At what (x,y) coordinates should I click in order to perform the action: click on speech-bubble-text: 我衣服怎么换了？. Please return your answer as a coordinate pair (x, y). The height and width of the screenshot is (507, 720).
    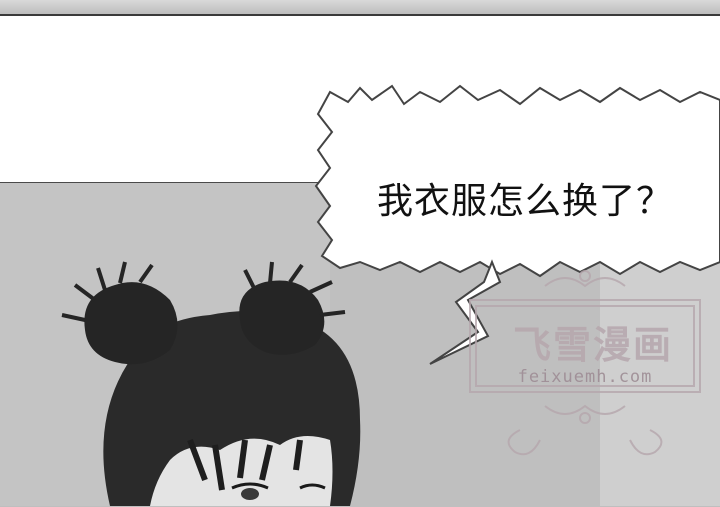
    Looking at the image, I should click on (524, 201).